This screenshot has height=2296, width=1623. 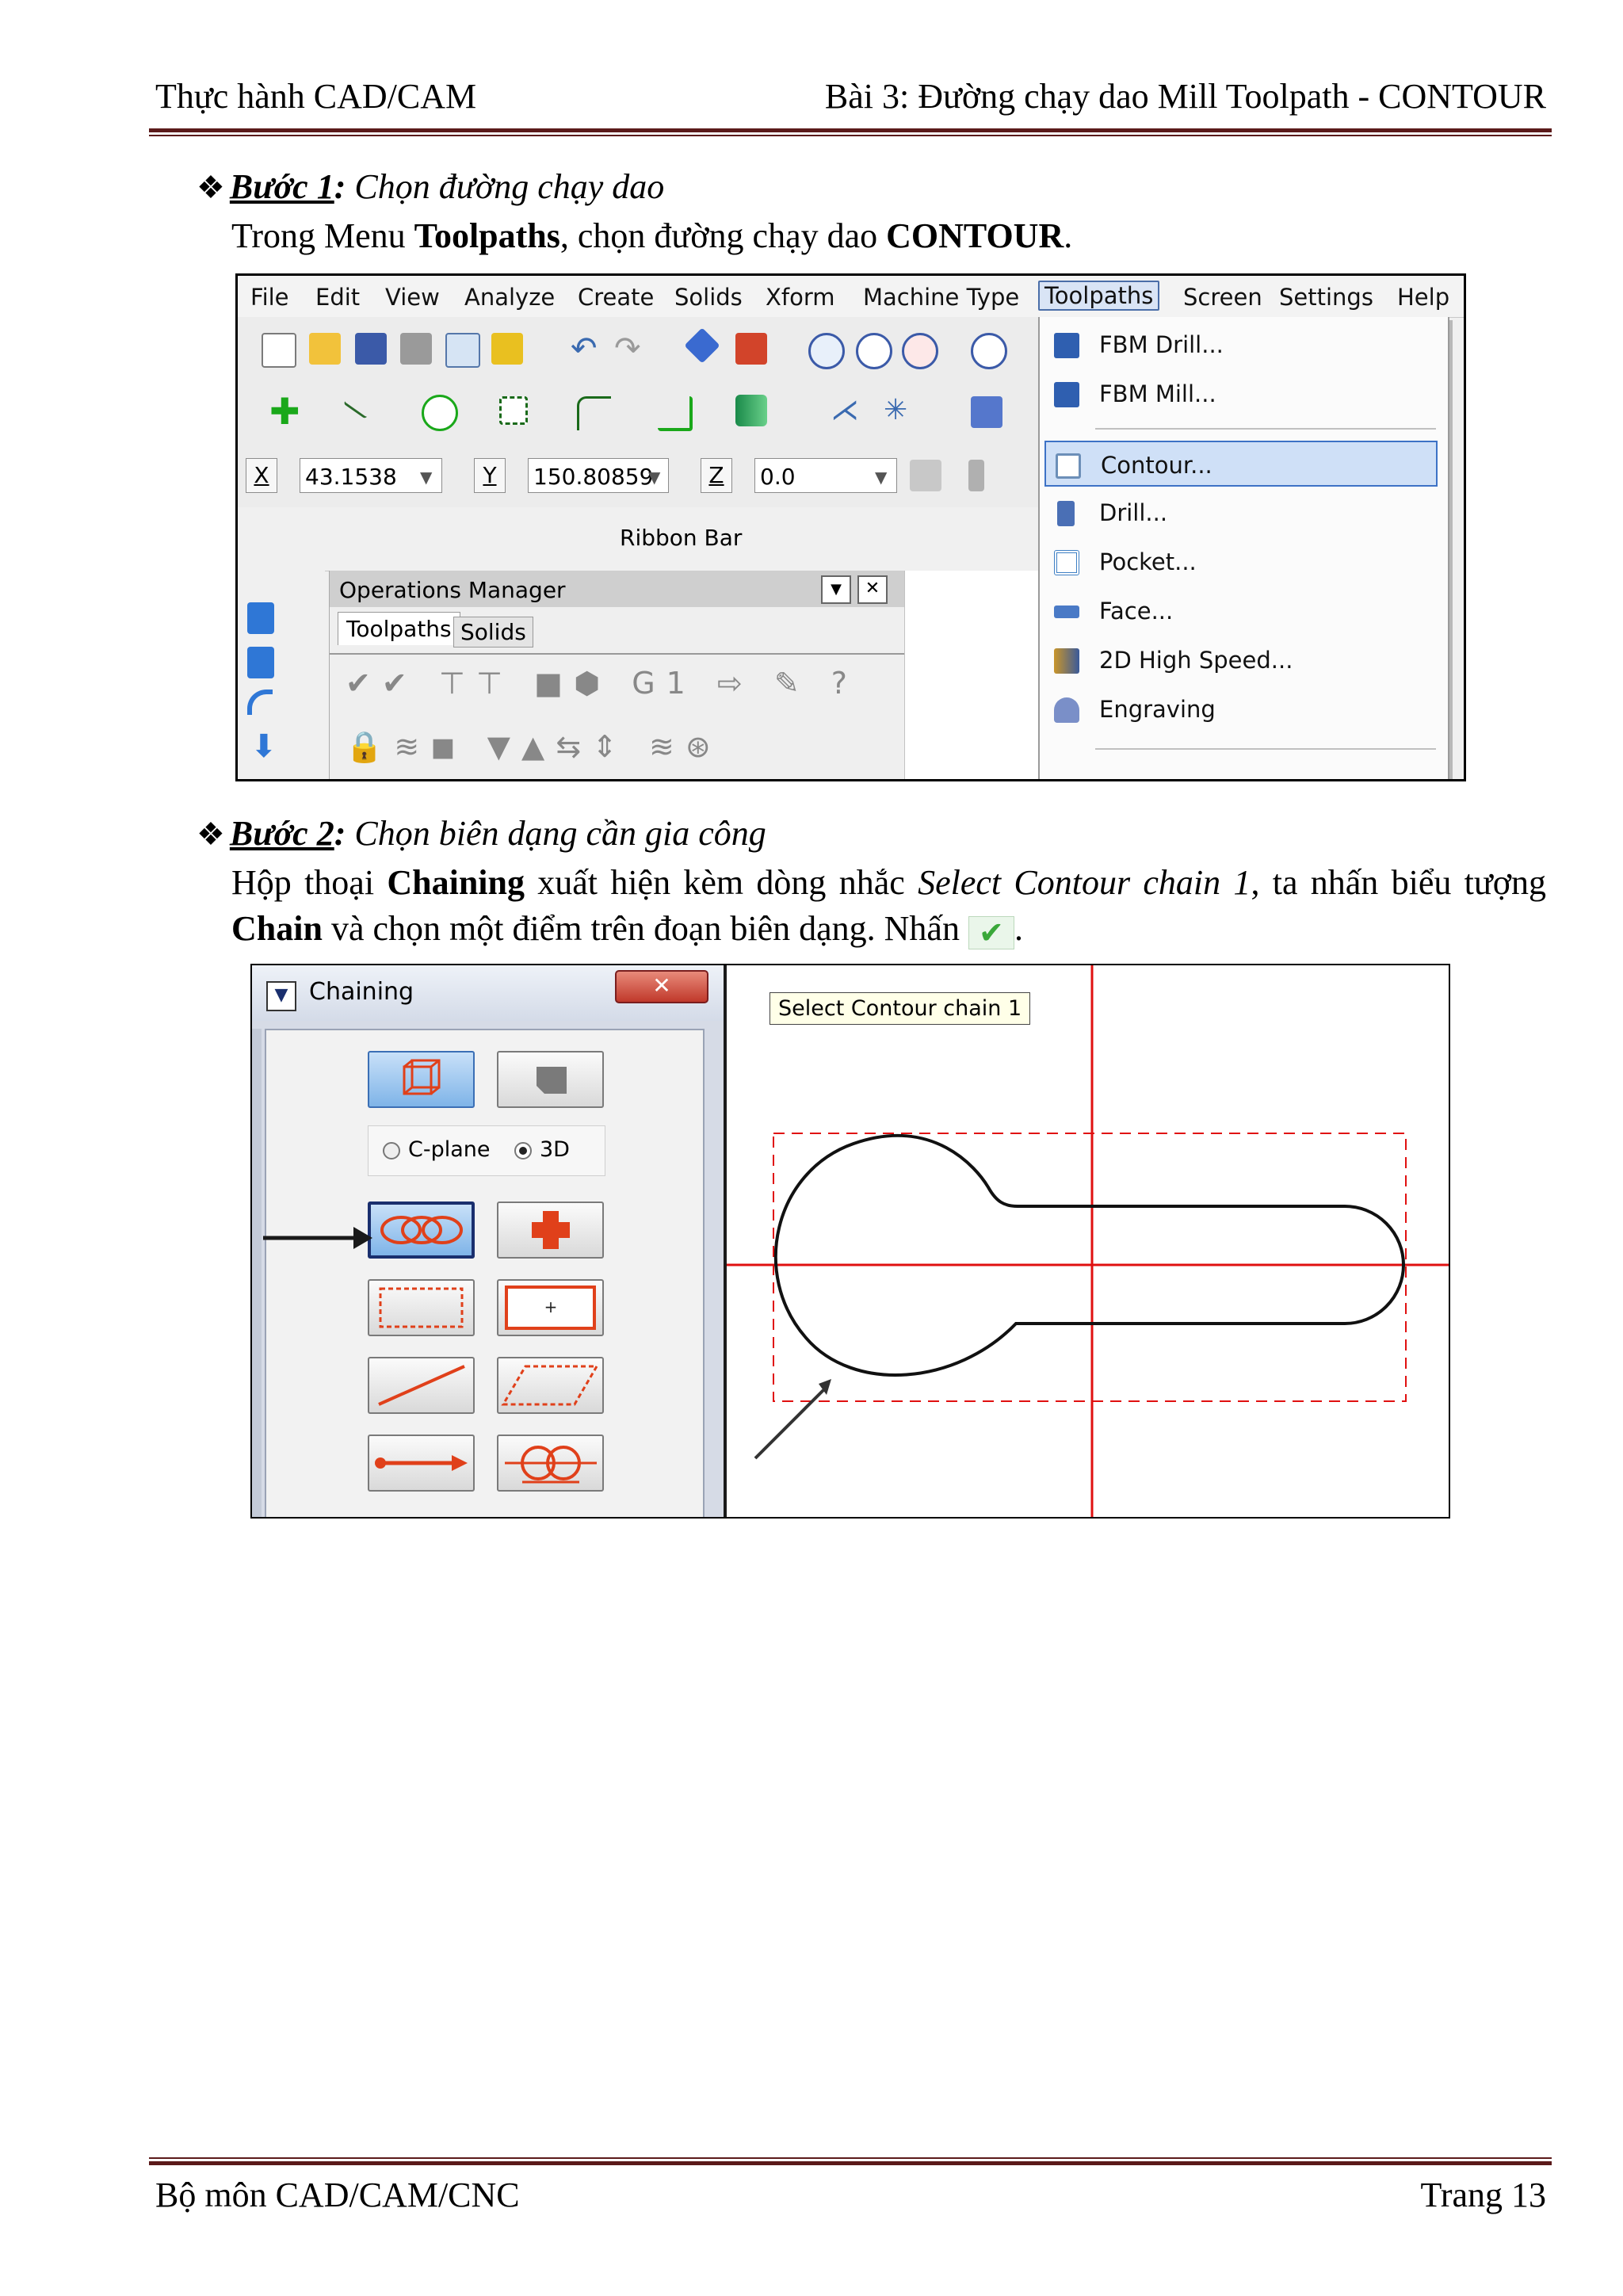 I want to click on zoom-window-icon, so click(x=826, y=351).